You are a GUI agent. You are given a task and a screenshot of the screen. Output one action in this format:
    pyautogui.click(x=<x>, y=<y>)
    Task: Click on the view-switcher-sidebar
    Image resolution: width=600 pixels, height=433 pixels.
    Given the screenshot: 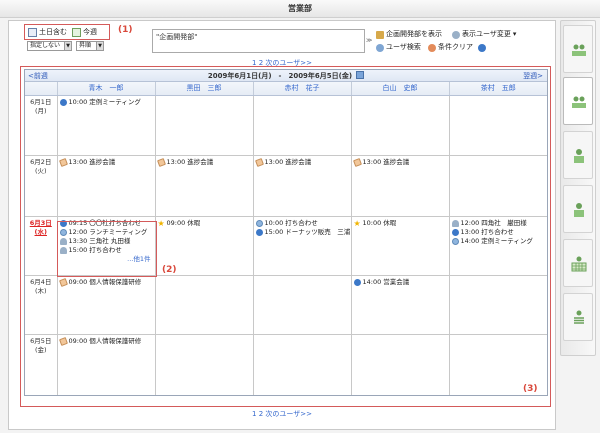 What is the action you would take?
    pyautogui.click(x=578, y=188)
    